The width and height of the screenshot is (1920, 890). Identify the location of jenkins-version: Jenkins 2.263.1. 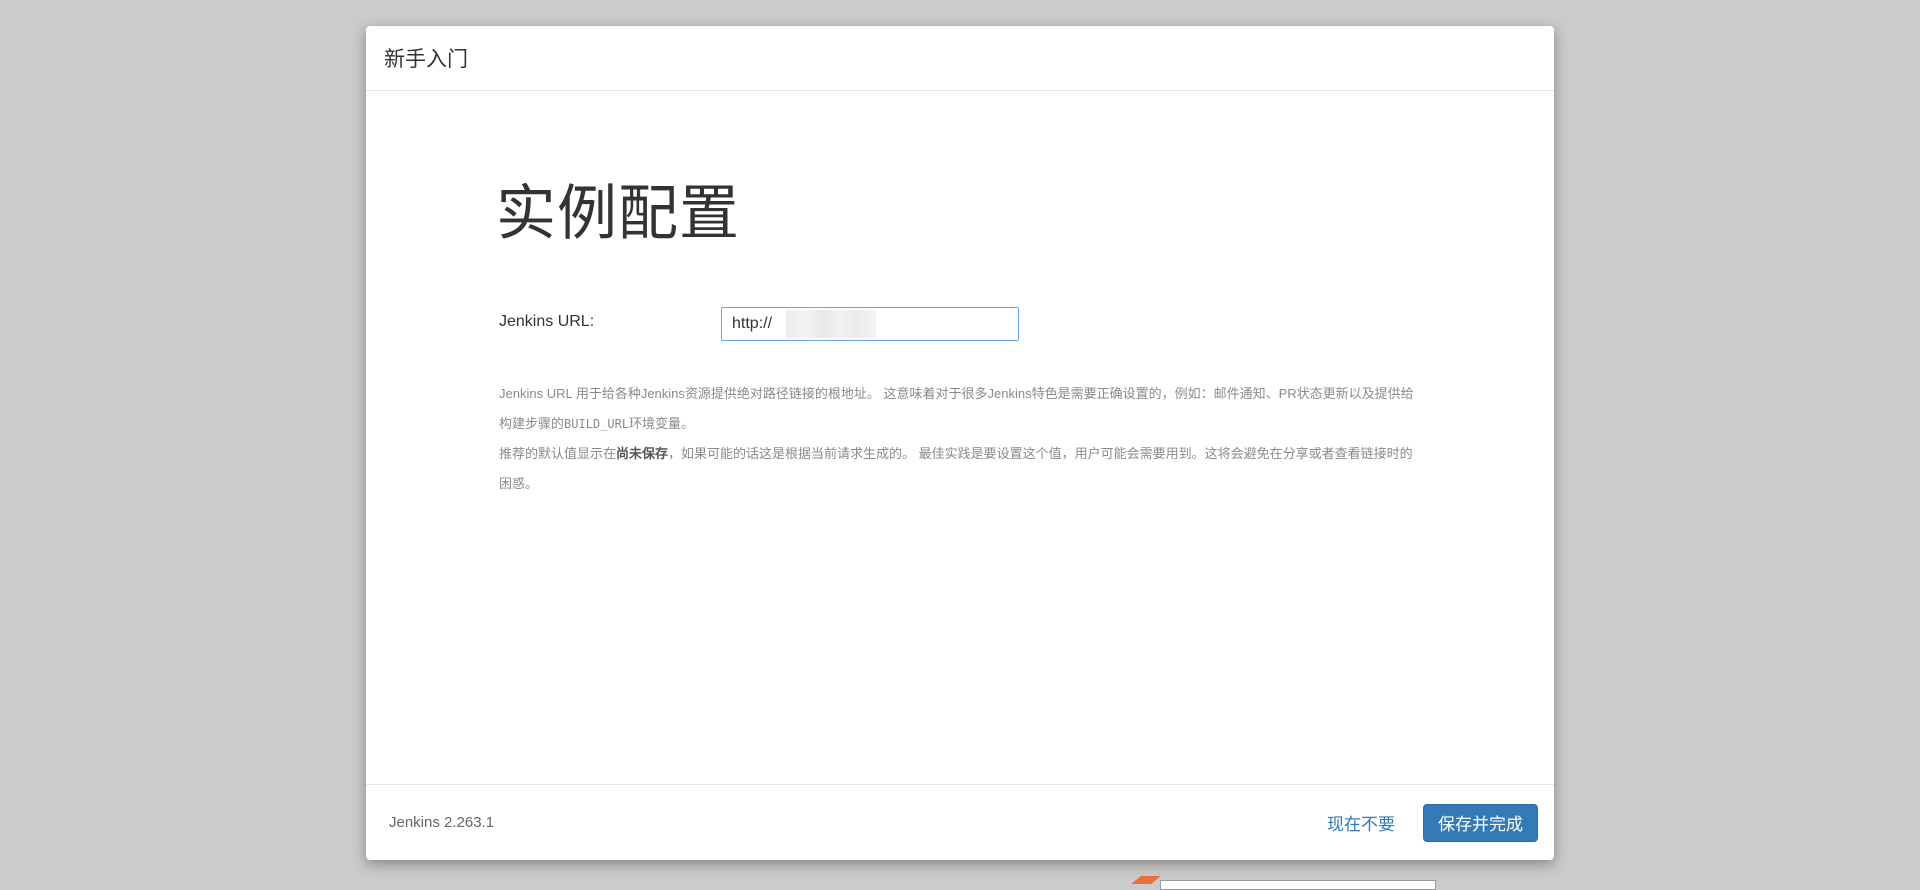
(442, 822).